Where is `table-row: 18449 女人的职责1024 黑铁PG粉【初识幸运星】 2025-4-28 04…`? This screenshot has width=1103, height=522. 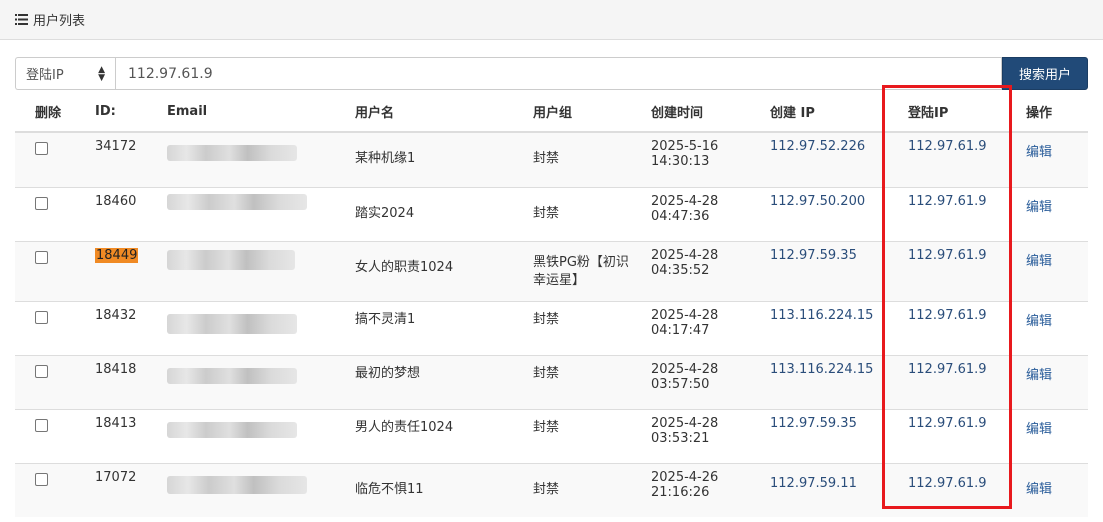
table-row: 18449 女人的职责1024 黑铁PG粉【初识幸运星】 2025-4-28 04… is located at coordinates (551, 270).